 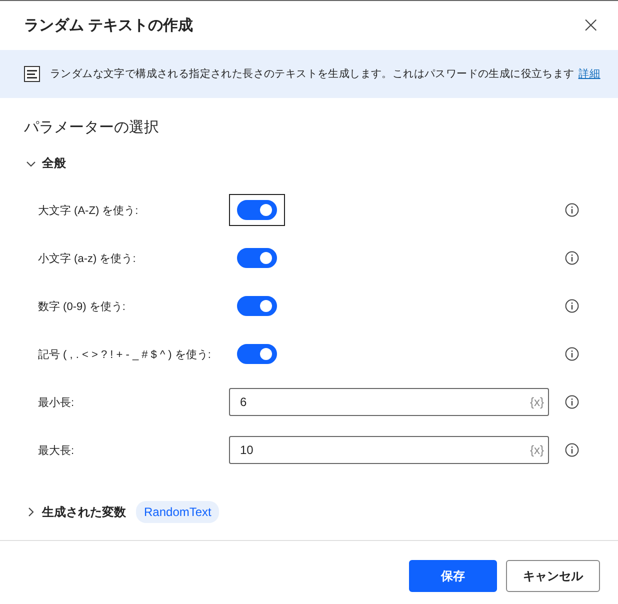 I want to click on section-toggle: 全般, so click(x=309, y=157).